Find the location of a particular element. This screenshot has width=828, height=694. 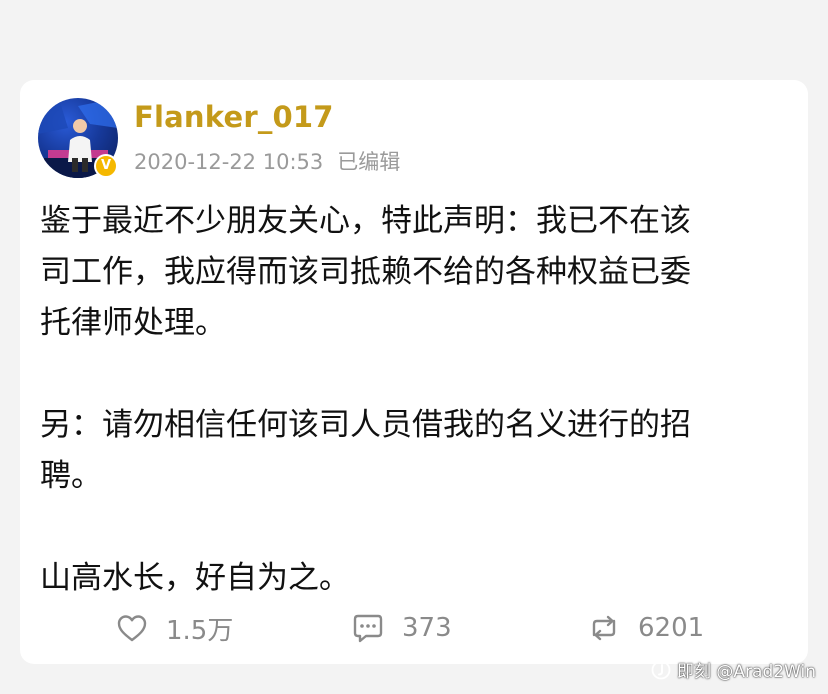

post-line: 鉴于最近不少朋友关心，特此声明：我已不在该 is located at coordinates (365, 221).